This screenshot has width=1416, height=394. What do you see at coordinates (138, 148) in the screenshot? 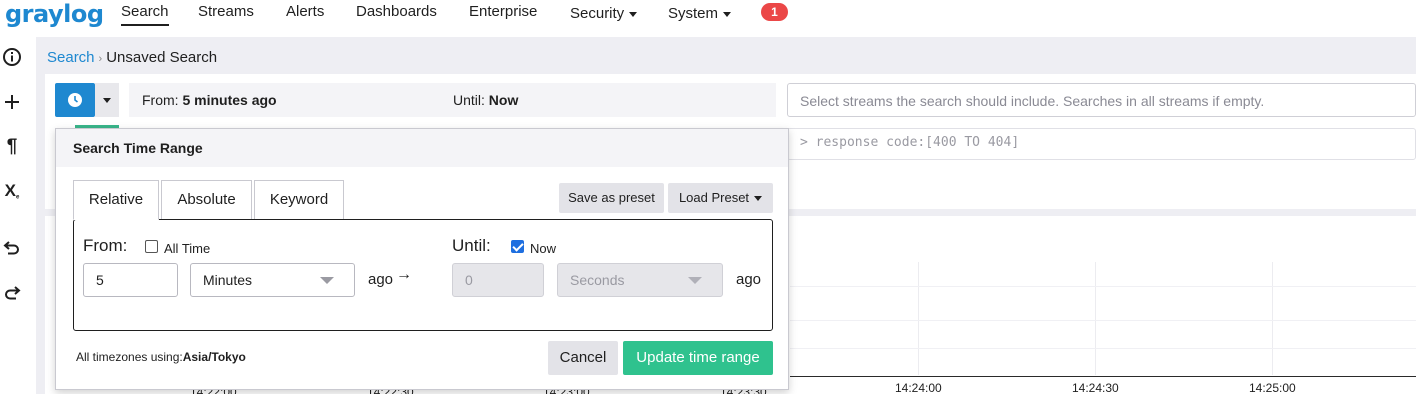
I see `dropdown-title: Search Time Range` at bounding box center [138, 148].